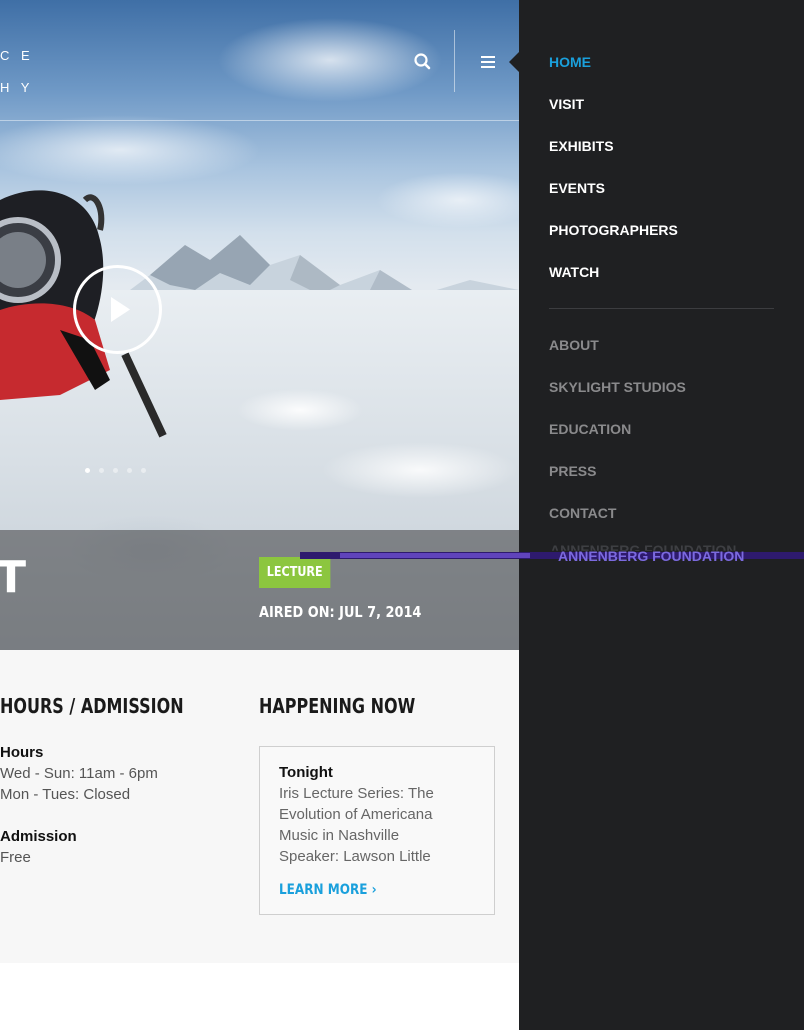  What do you see at coordinates (651, 556) in the screenshot?
I see `nav-item-annenberg-foundation: ANNENBERG FOUNDATION` at bounding box center [651, 556].